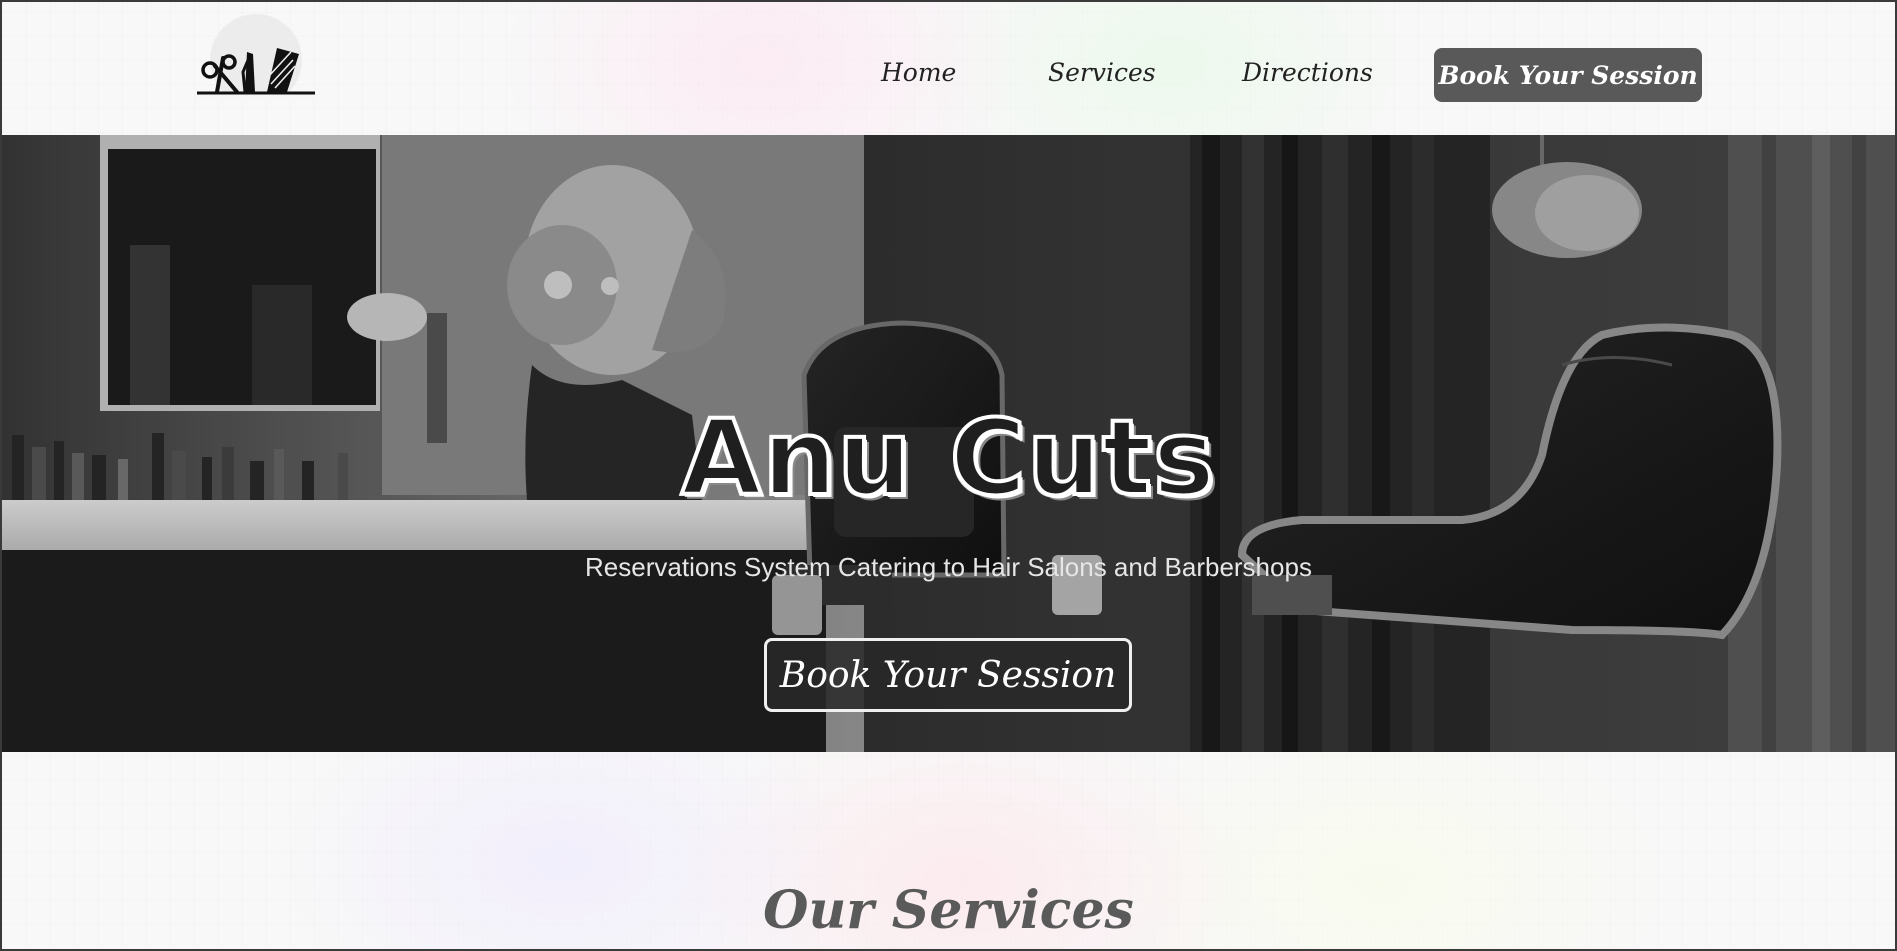 The image size is (1897, 951). I want to click on nav-services-link: Services, so click(1102, 72).